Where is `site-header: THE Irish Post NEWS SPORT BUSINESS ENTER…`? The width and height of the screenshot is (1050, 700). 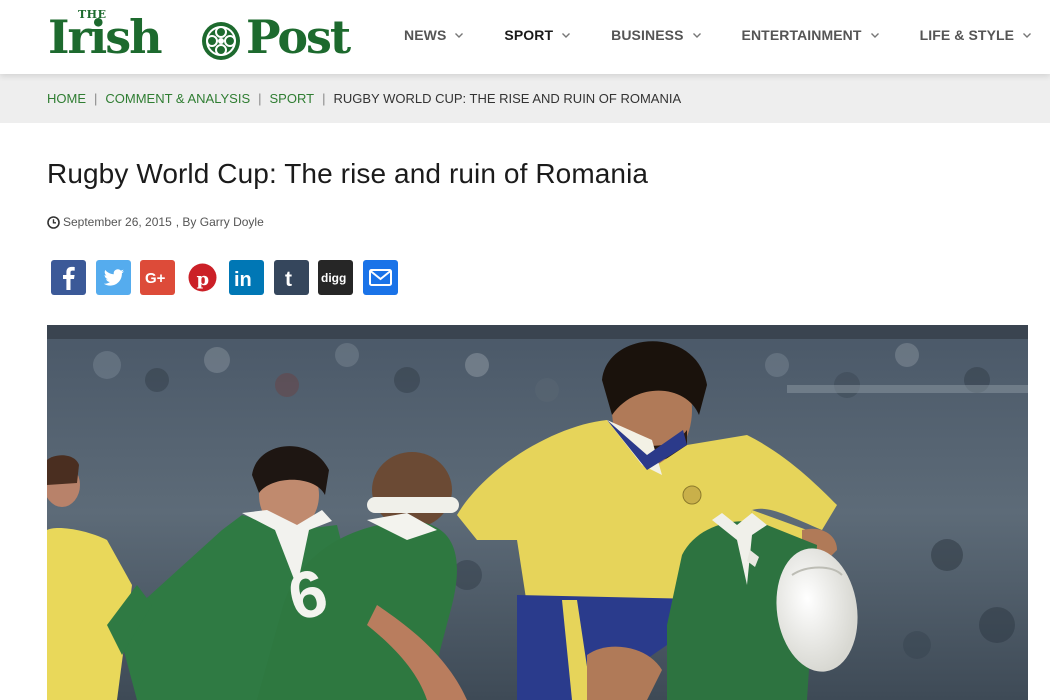
site-header: THE Irish Post NEWS SPORT BUSINESS ENTER… is located at coordinates (525, 37).